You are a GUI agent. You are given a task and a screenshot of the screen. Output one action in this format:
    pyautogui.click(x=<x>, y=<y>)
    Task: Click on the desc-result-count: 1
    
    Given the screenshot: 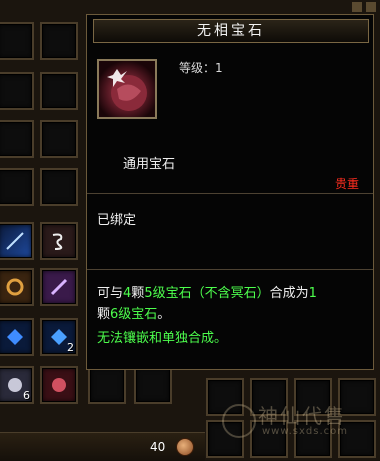 What is the action you would take?
    pyautogui.click(x=312, y=293)
    